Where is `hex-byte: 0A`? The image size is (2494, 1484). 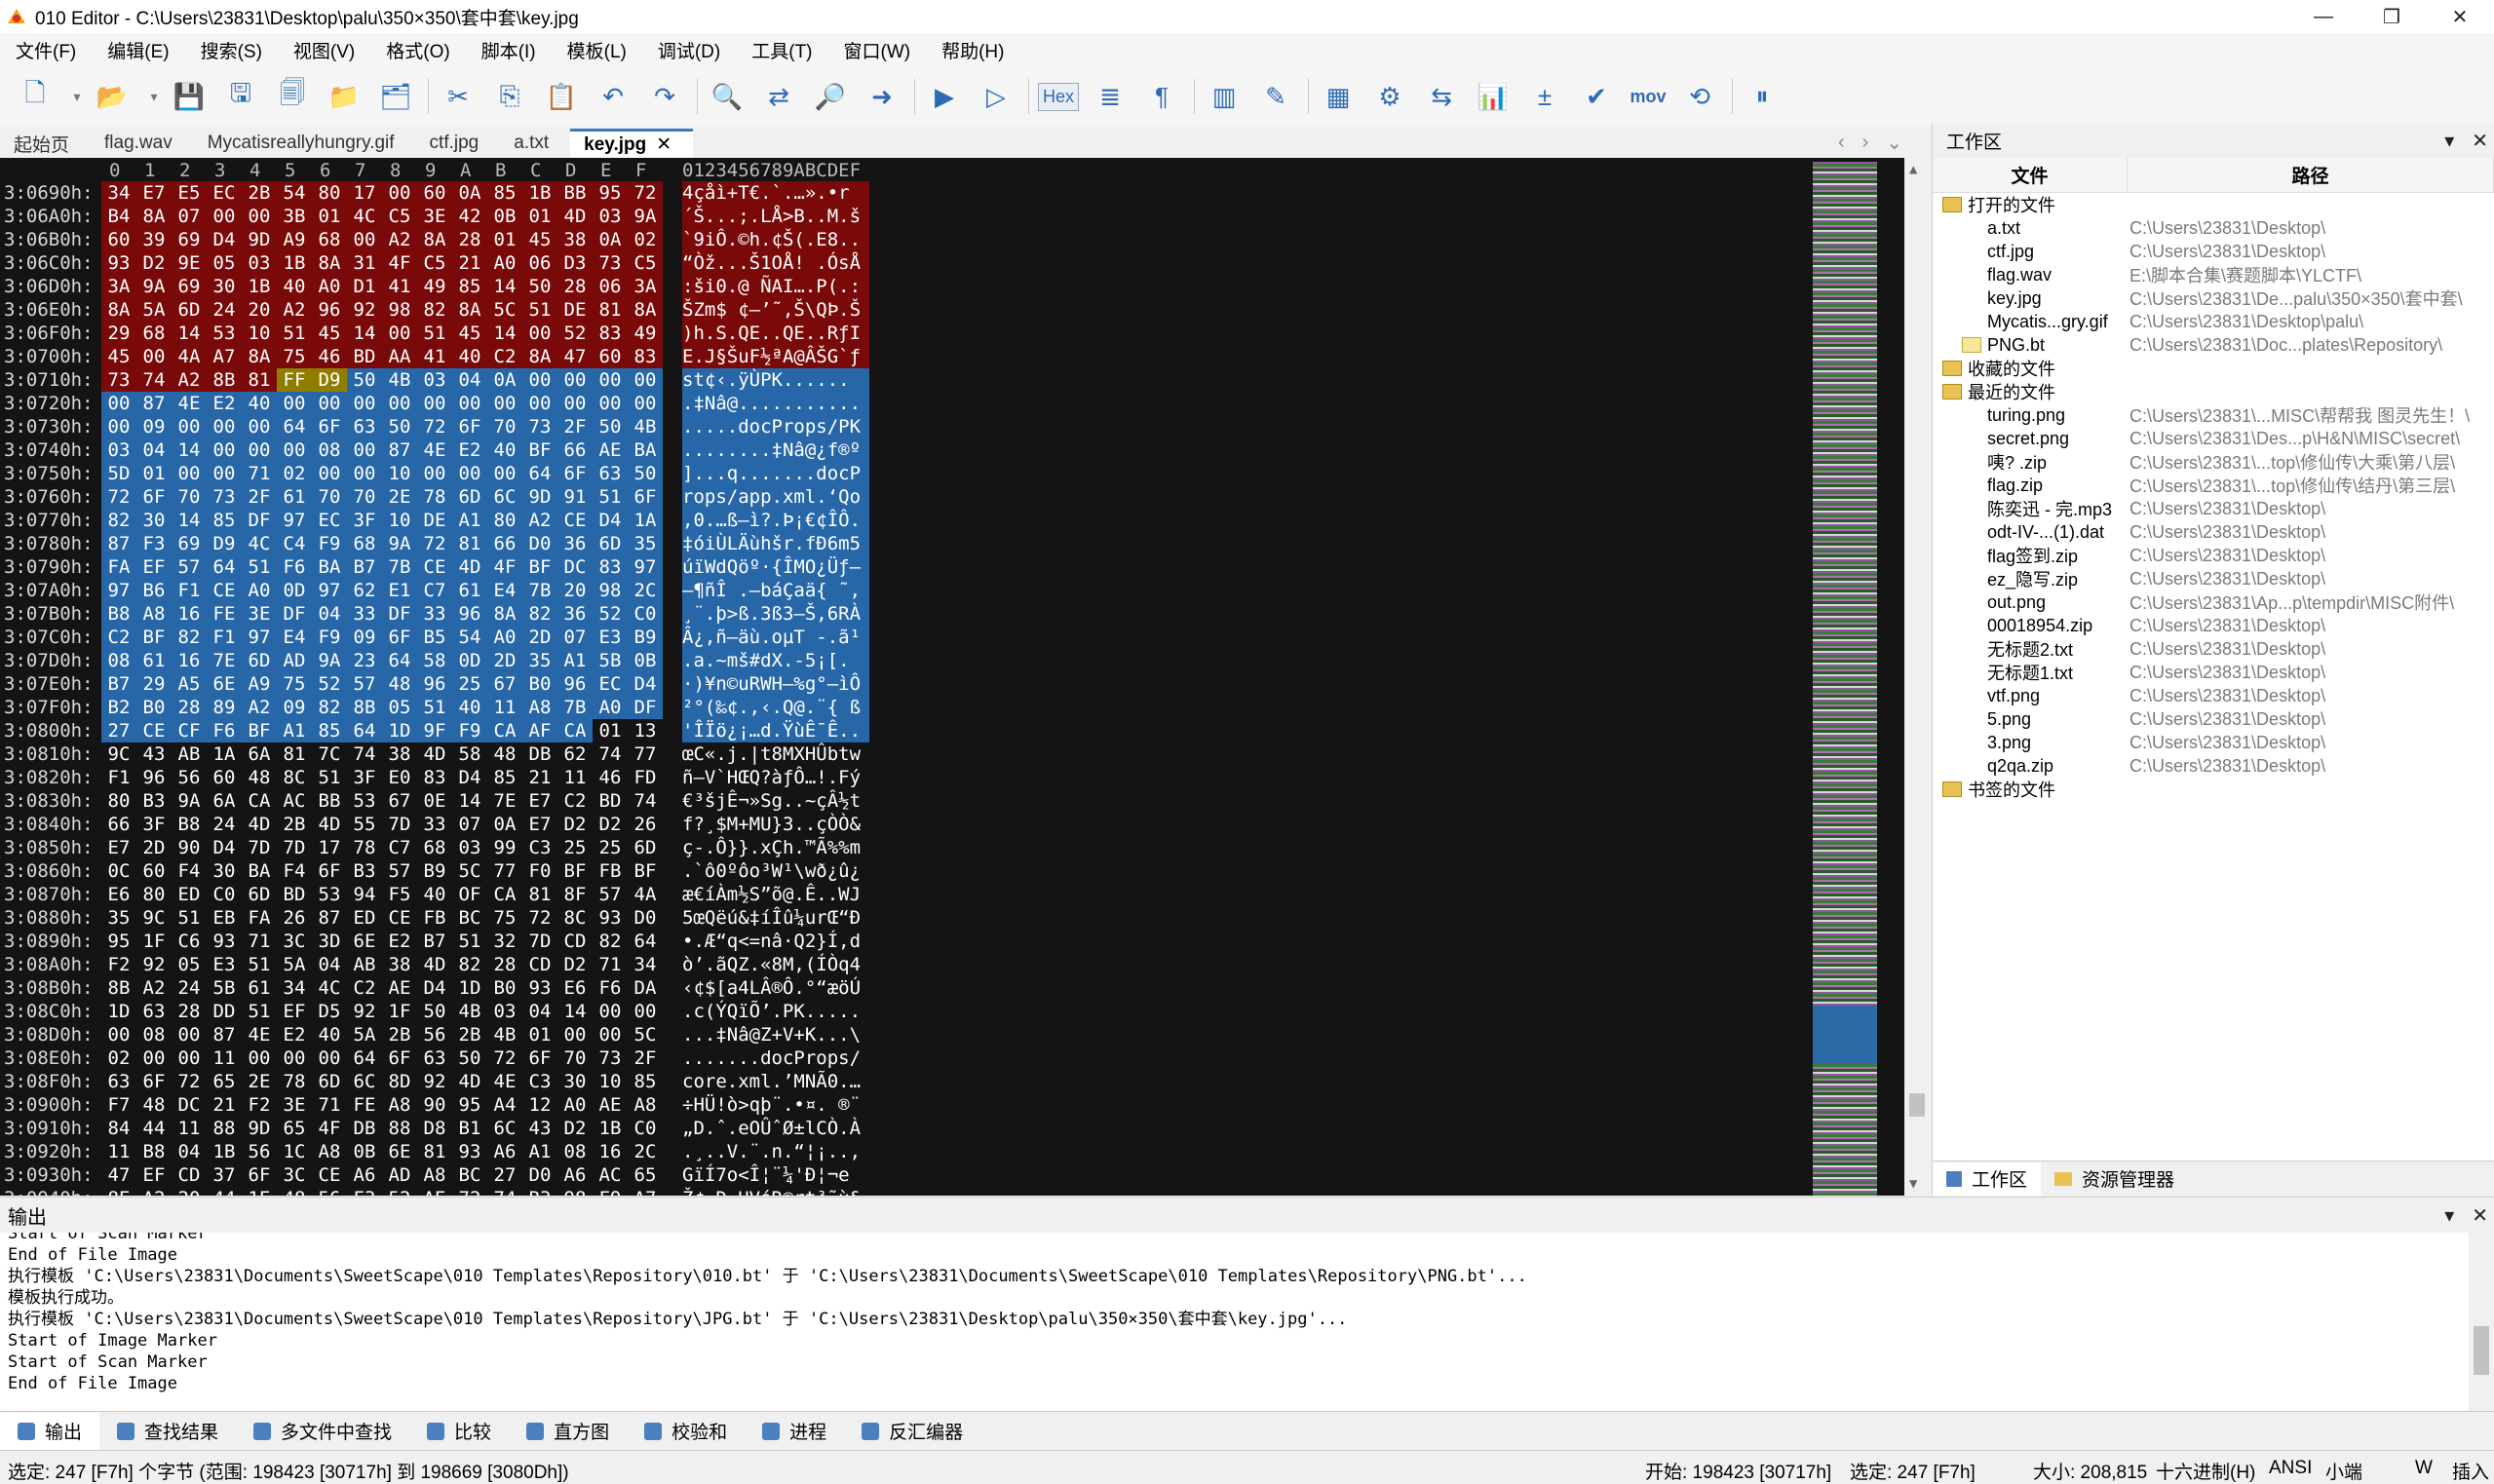 hex-byte: 0A is located at coordinates (504, 824).